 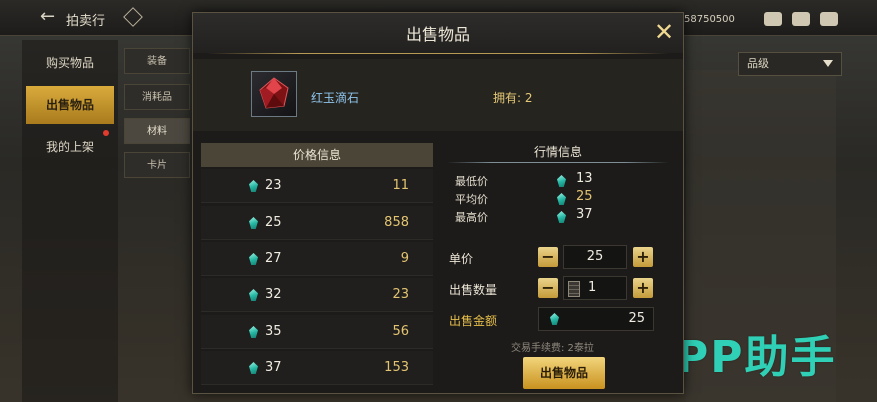 What do you see at coordinates (106, 133) in the screenshot?
I see `notification-dot` at bounding box center [106, 133].